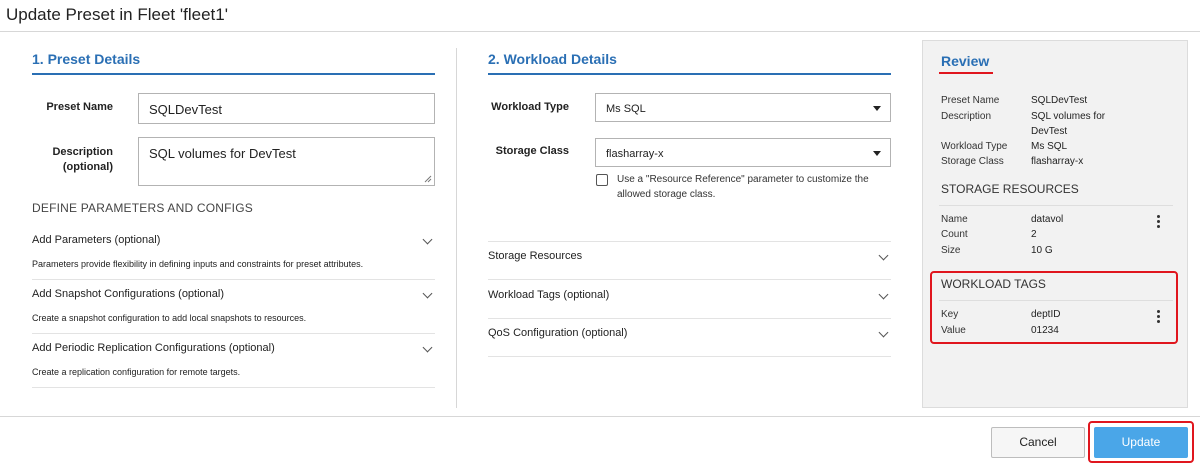  What do you see at coordinates (549, 295) in the screenshot?
I see `accordion-title: Workload Tags (optional)` at bounding box center [549, 295].